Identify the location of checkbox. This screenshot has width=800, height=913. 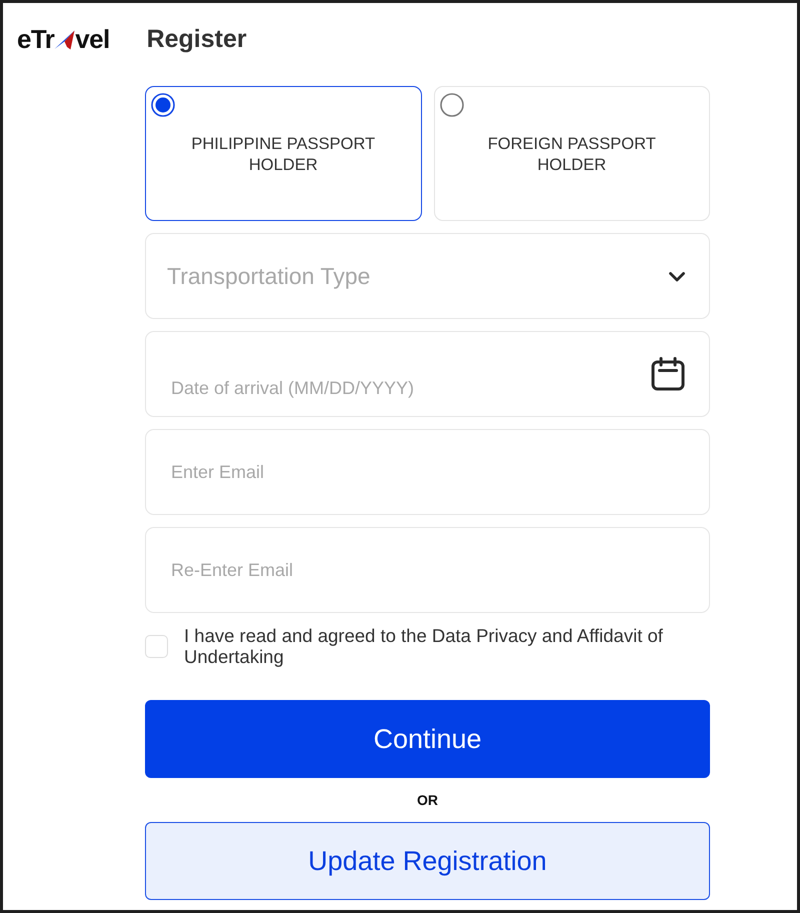
(156, 646).